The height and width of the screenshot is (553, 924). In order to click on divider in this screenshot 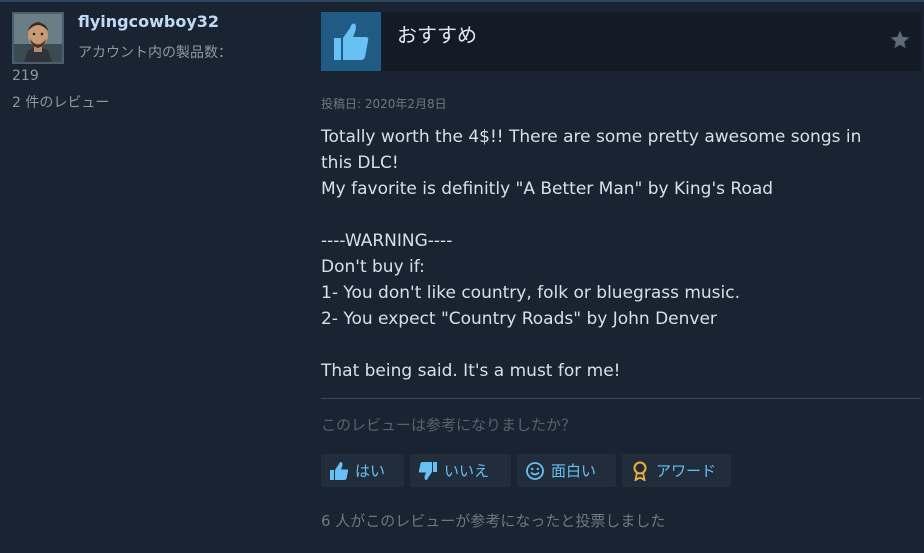, I will do `click(621, 398)`.